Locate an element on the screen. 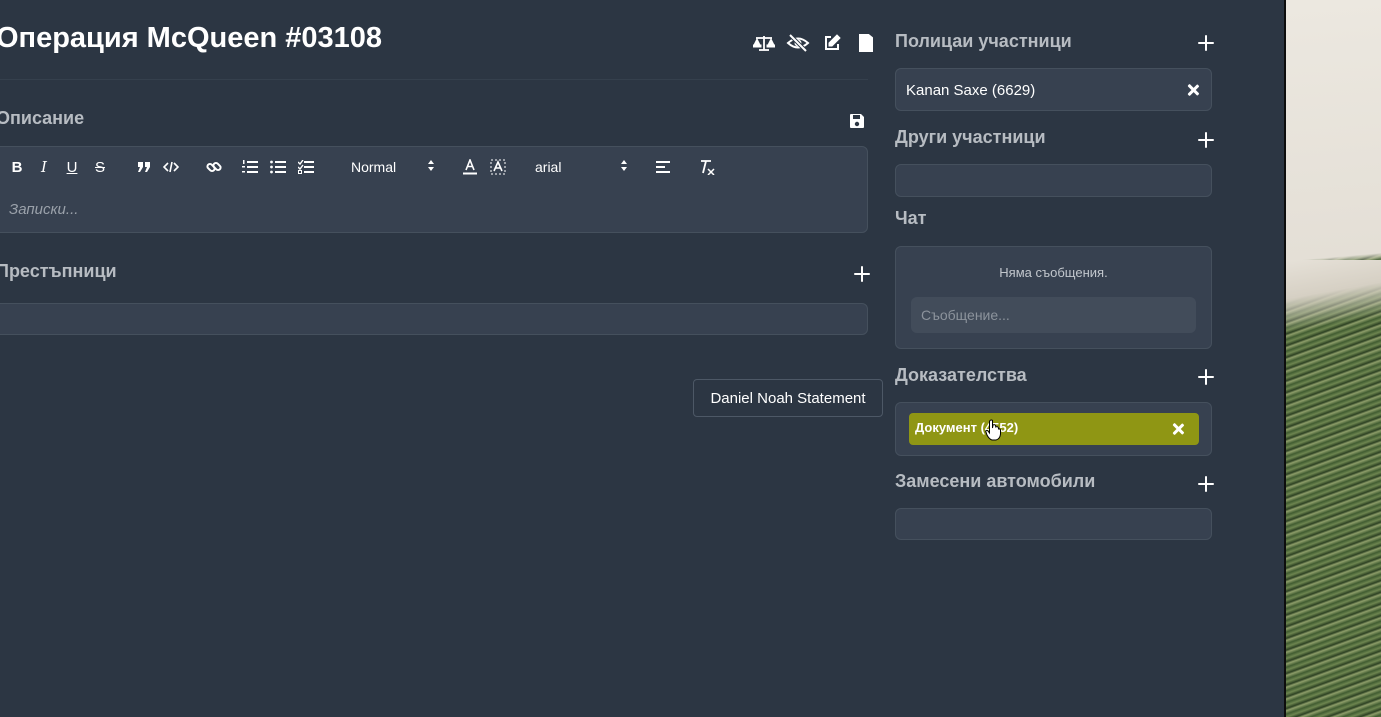 The width and height of the screenshot is (1381, 717). strike-button: S is located at coordinates (100, 167).